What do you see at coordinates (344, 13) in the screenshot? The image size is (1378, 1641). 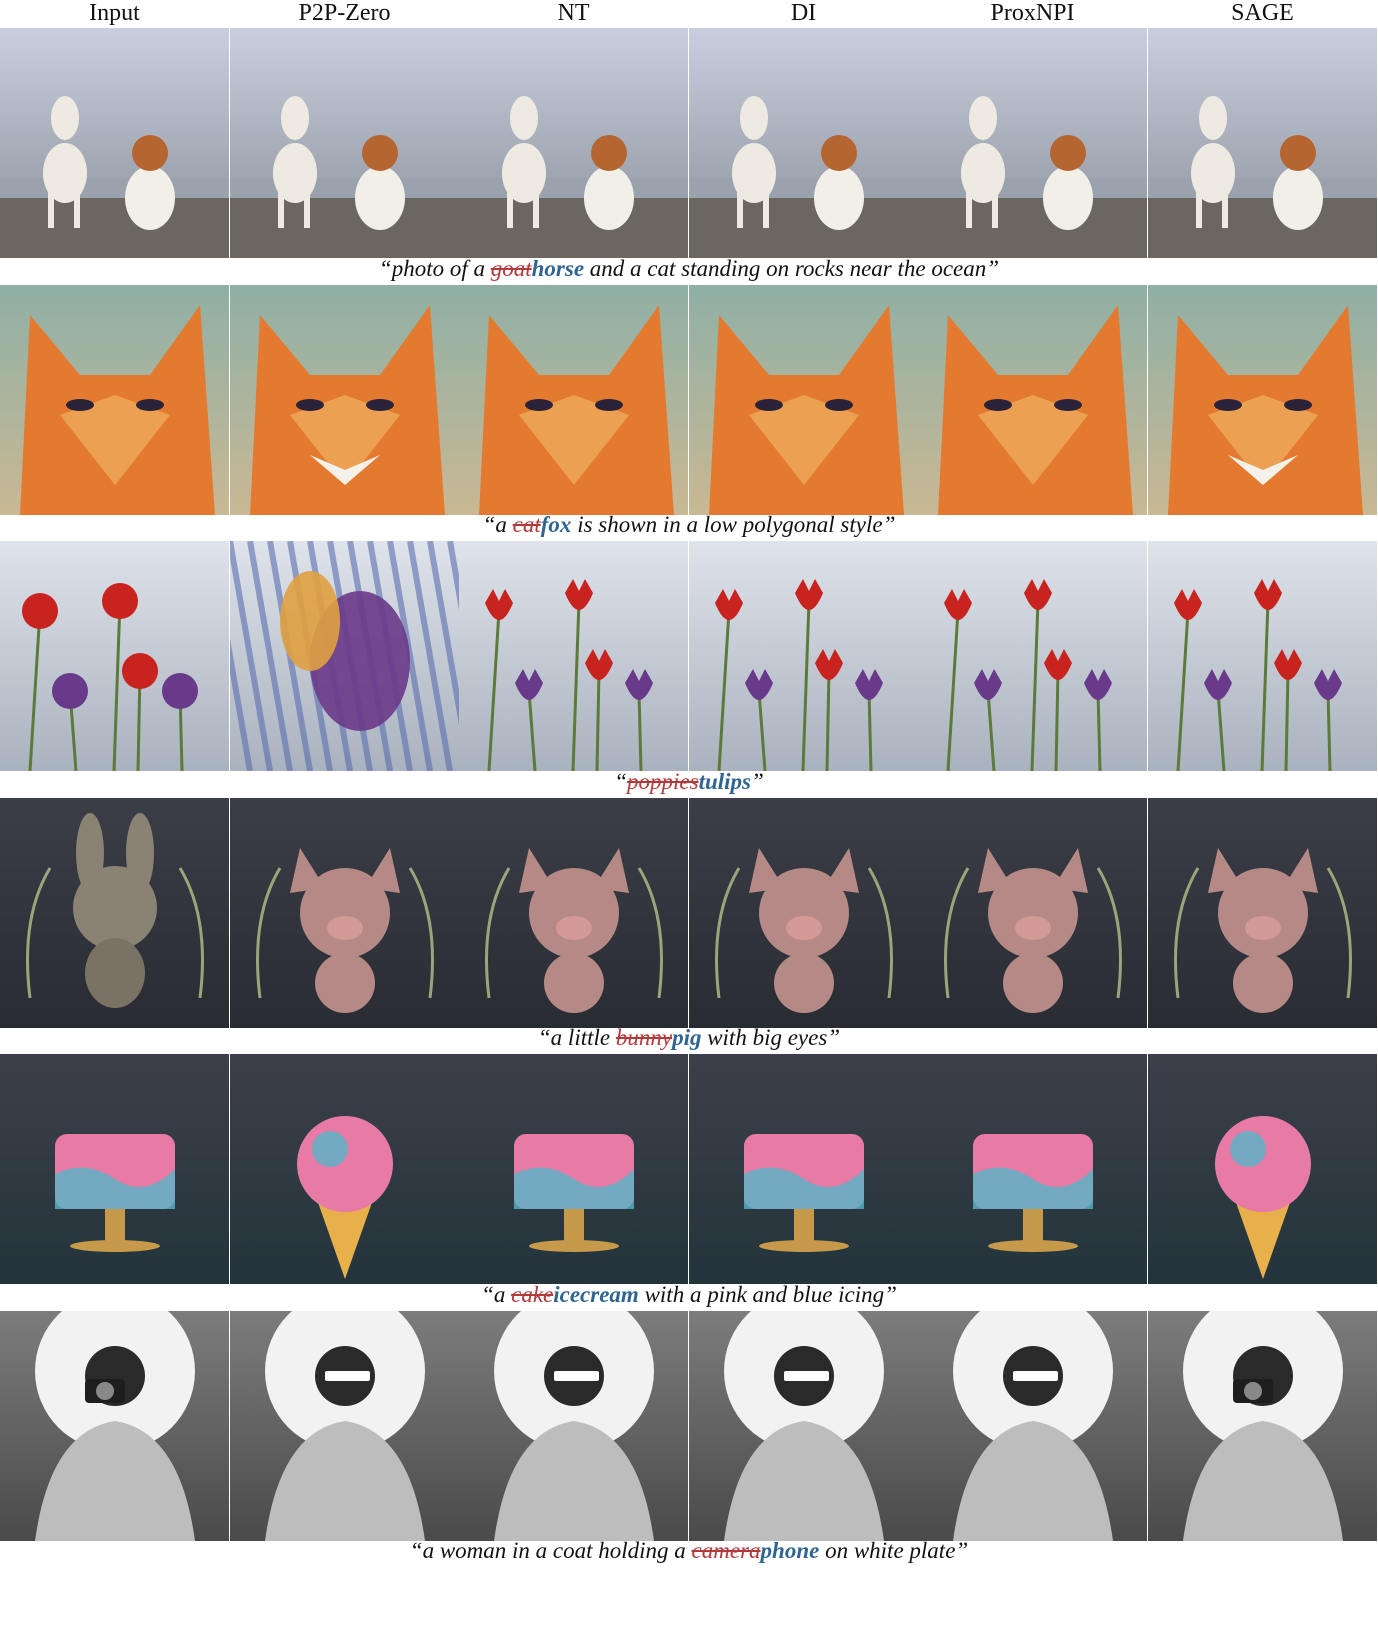 I see `column-header-p2p-zero: P2P-Zero` at bounding box center [344, 13].